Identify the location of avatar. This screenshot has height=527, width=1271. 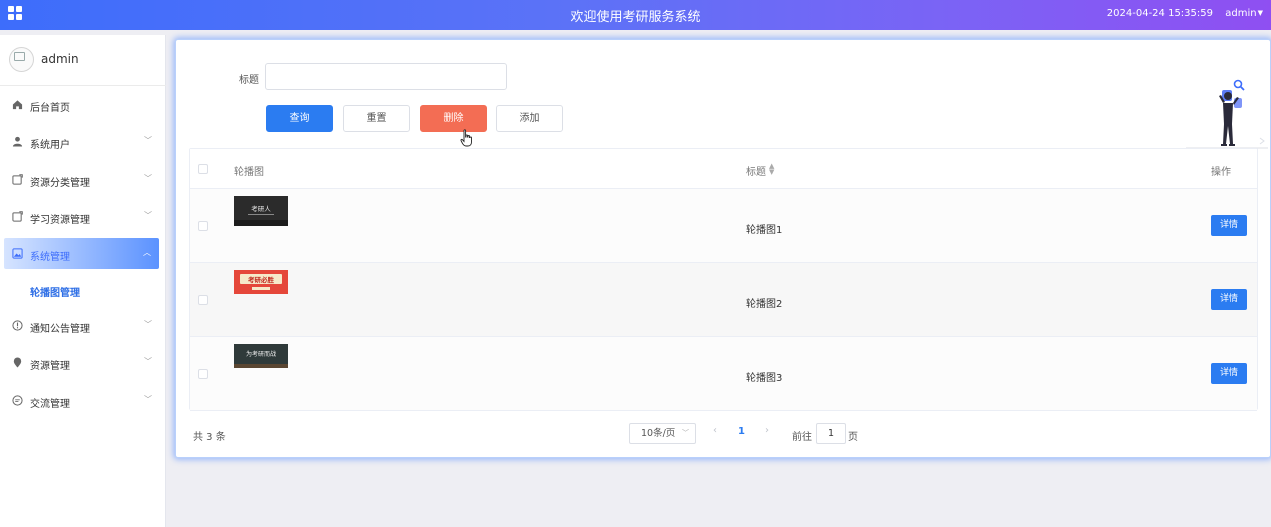
(21, 59).